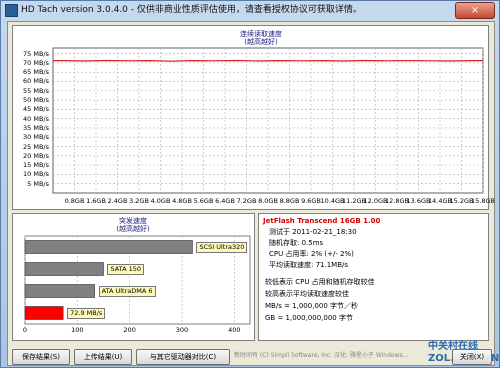 This screenshot has height=368, width=500. I want to click on read-y-tick-label: 30 MB/s, so click(36, 137).